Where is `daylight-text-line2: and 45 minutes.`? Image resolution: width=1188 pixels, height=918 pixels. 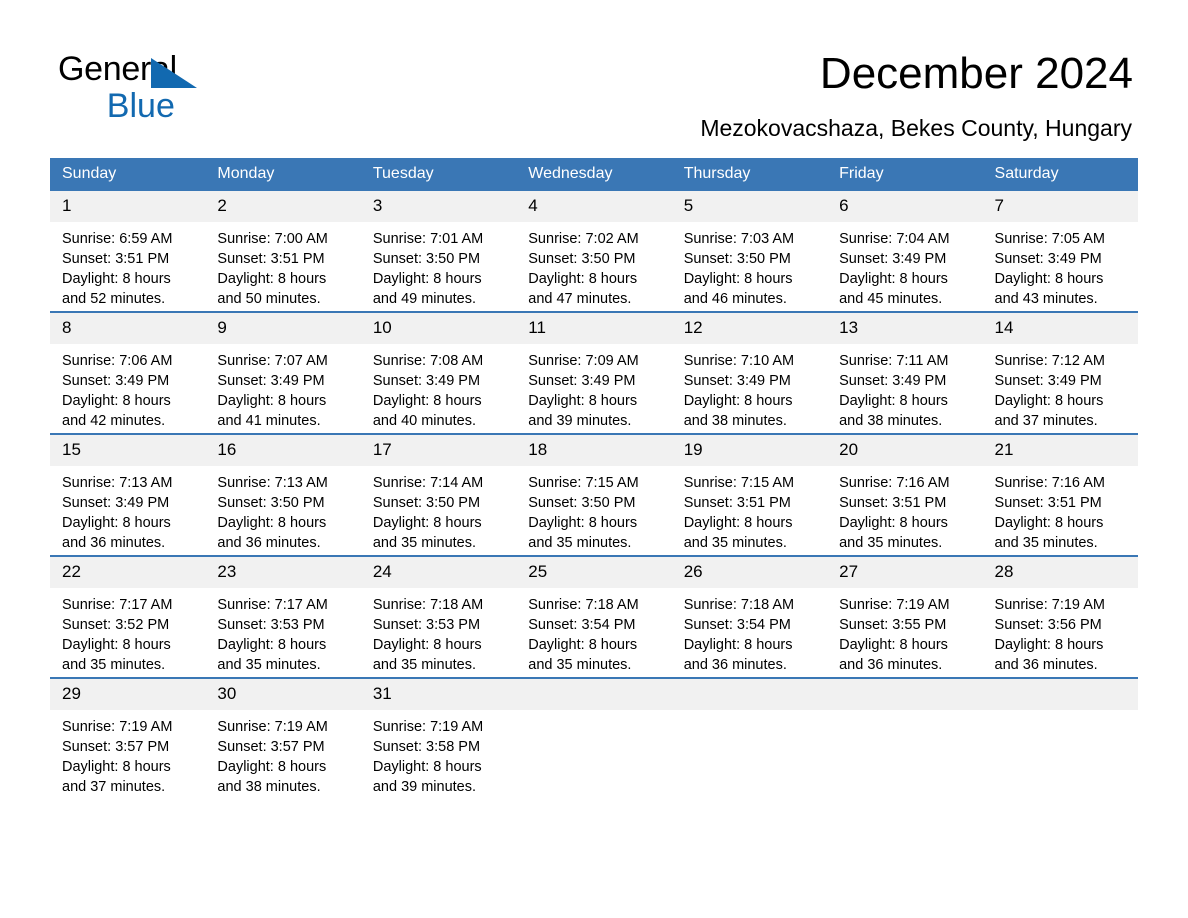
daylight-text-line2: and 45 minutes. is located at coordinates (891, 299).